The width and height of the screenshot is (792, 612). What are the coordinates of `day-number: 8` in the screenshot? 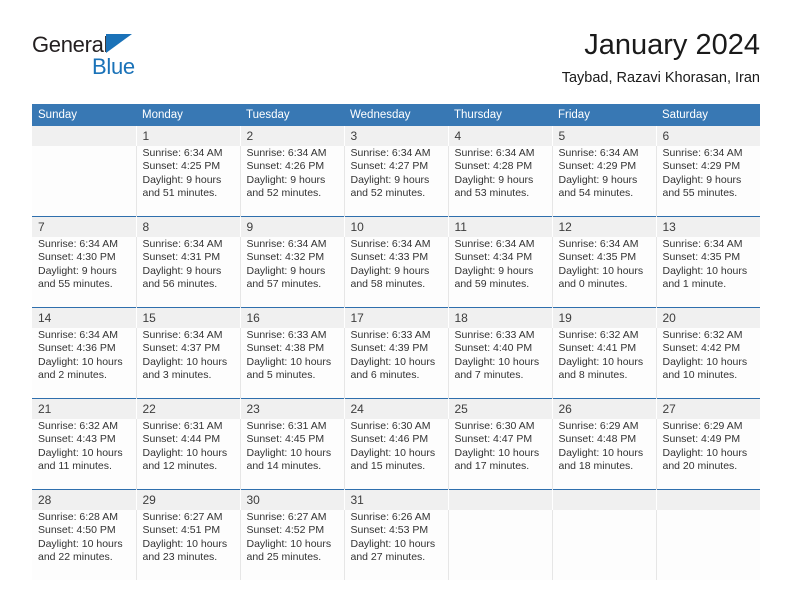 It's located at (187, 226).